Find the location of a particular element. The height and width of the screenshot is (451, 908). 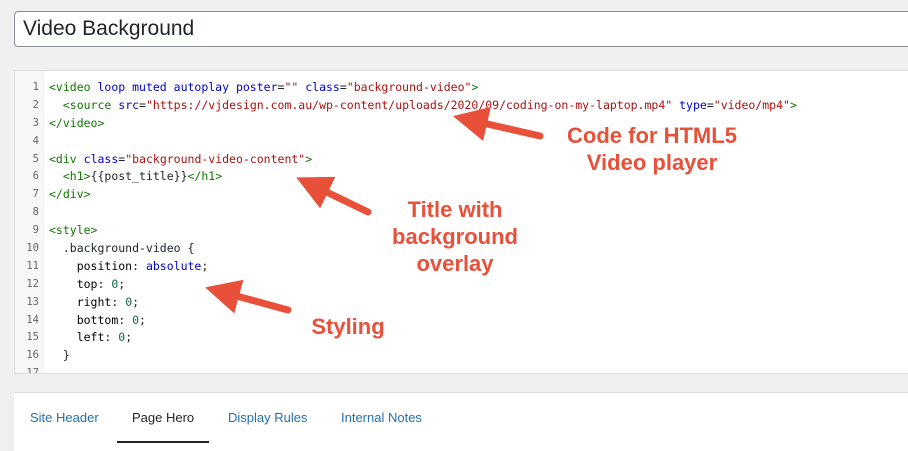

tab-display-rules: Display Rules is located at coordinates (267, 417).